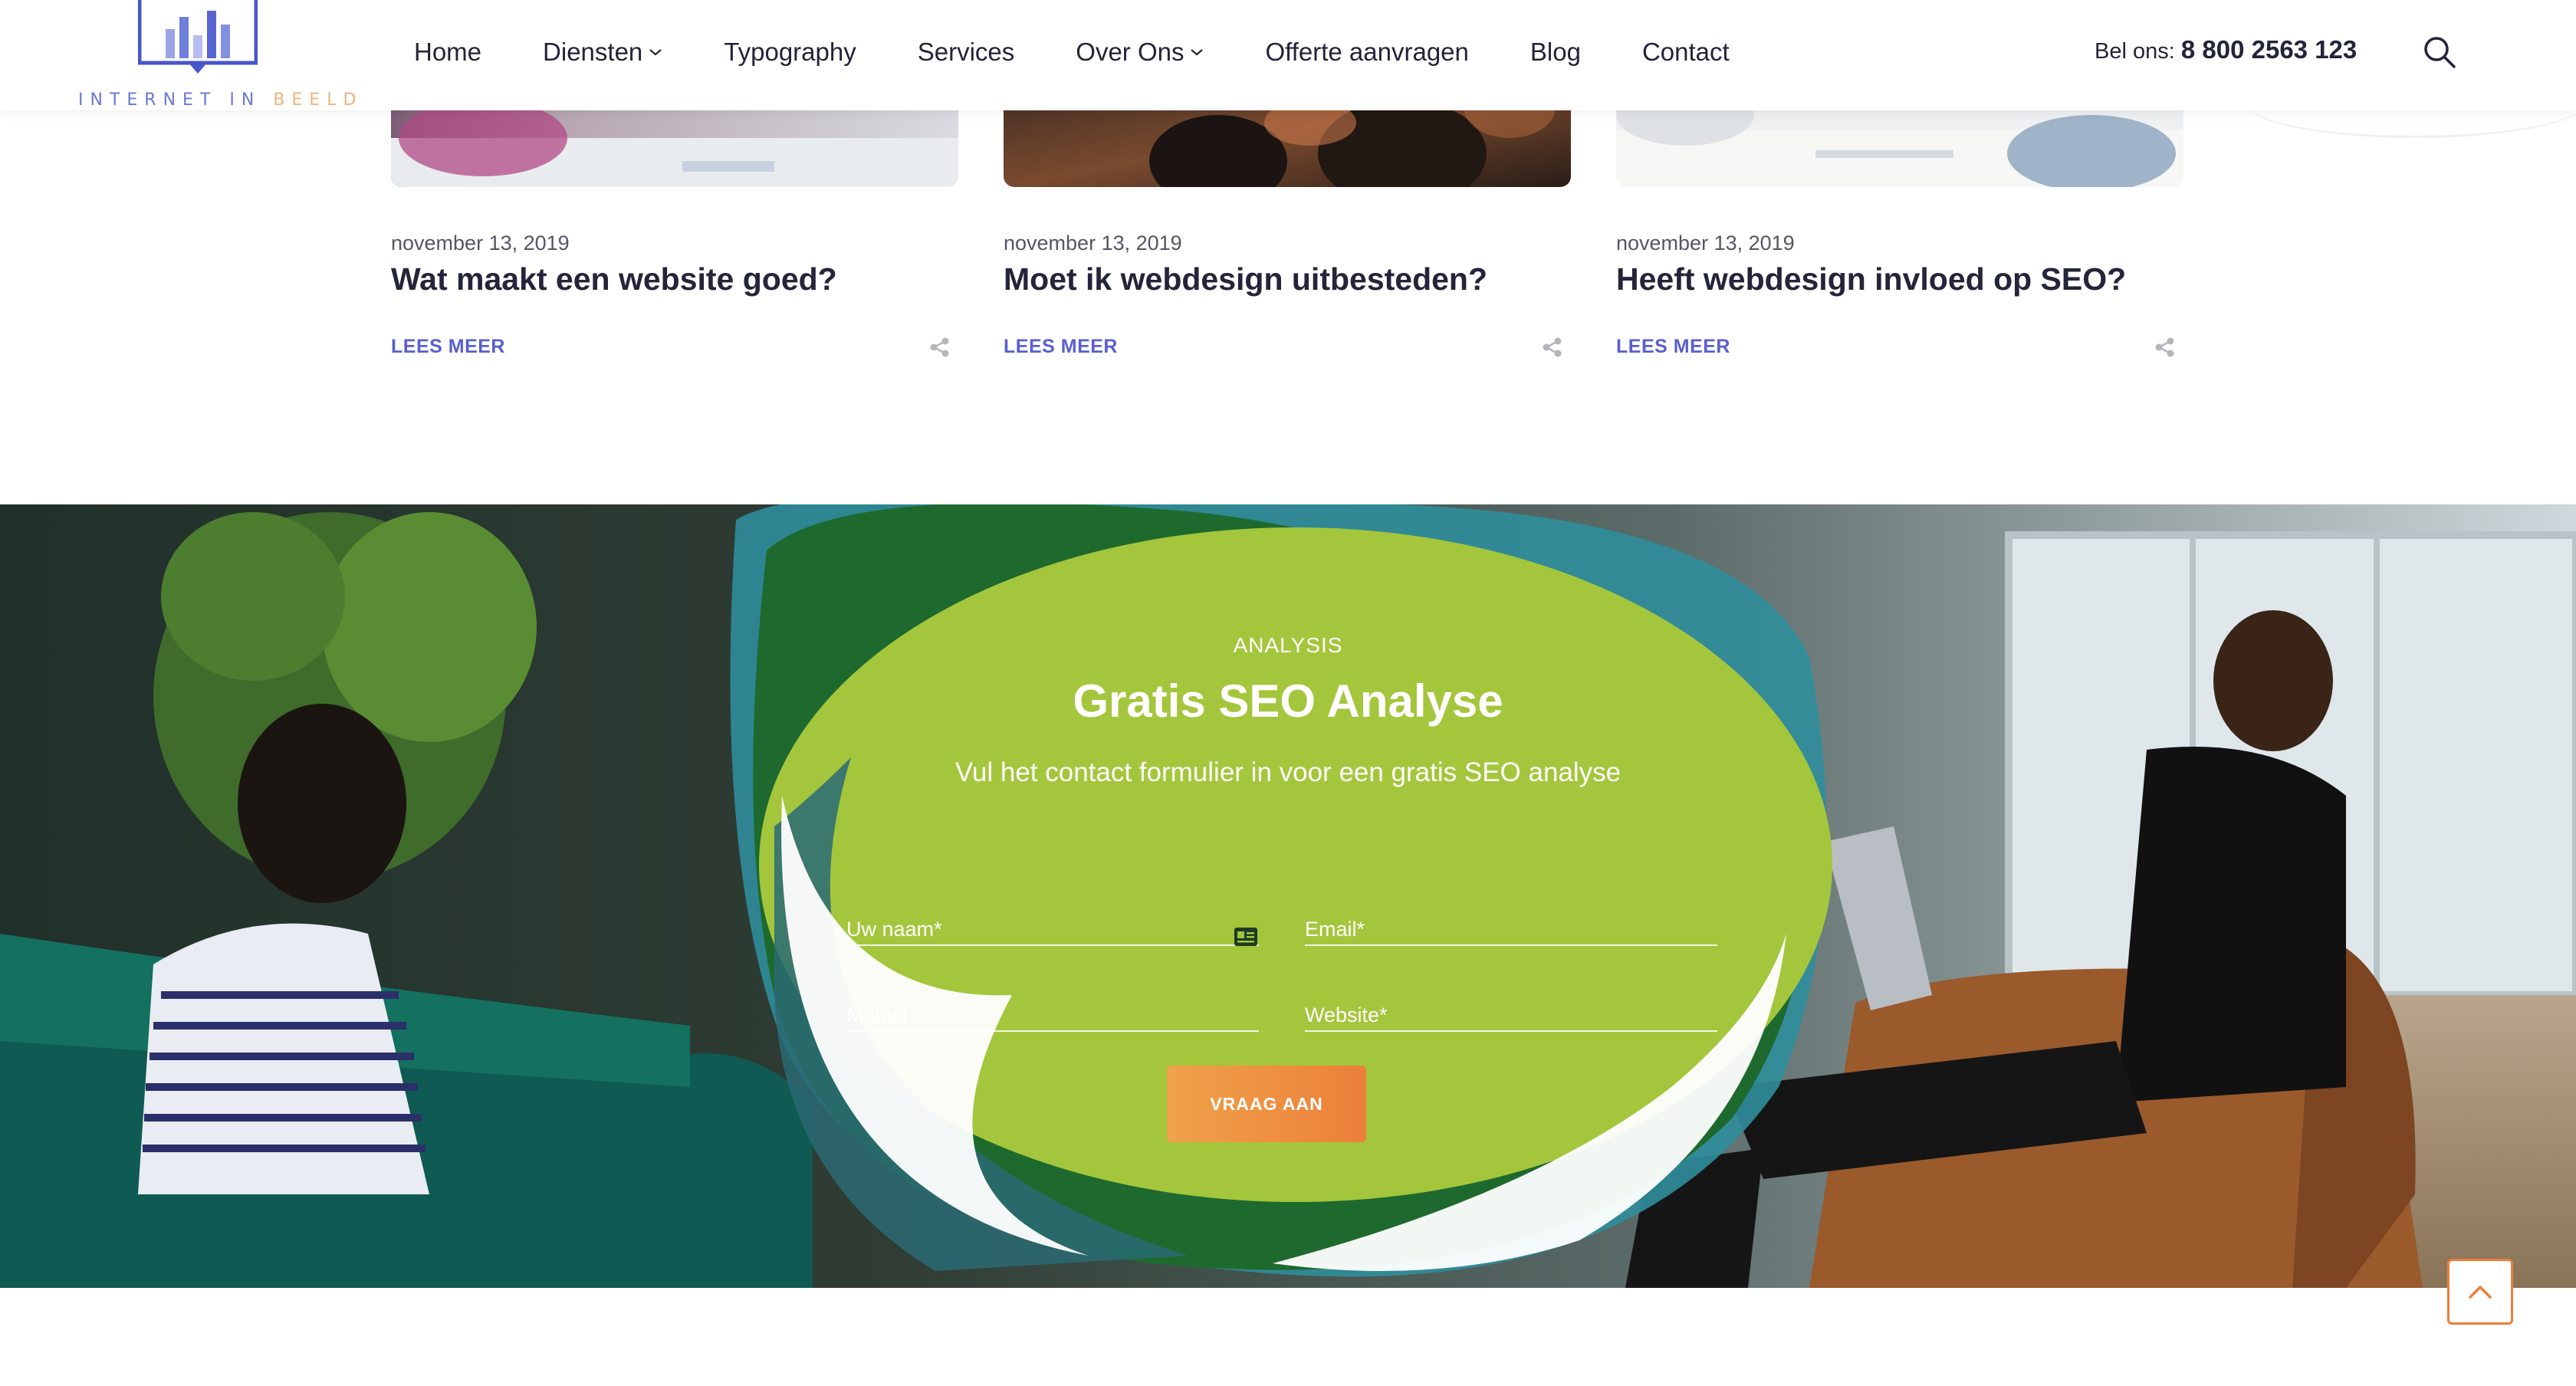 The height and width of the screenshot is (1386, 2576). Describe the element at coordinates (675, 279) in the screenshot. I see `post-title: Wat maakt een website goed?` at that location.